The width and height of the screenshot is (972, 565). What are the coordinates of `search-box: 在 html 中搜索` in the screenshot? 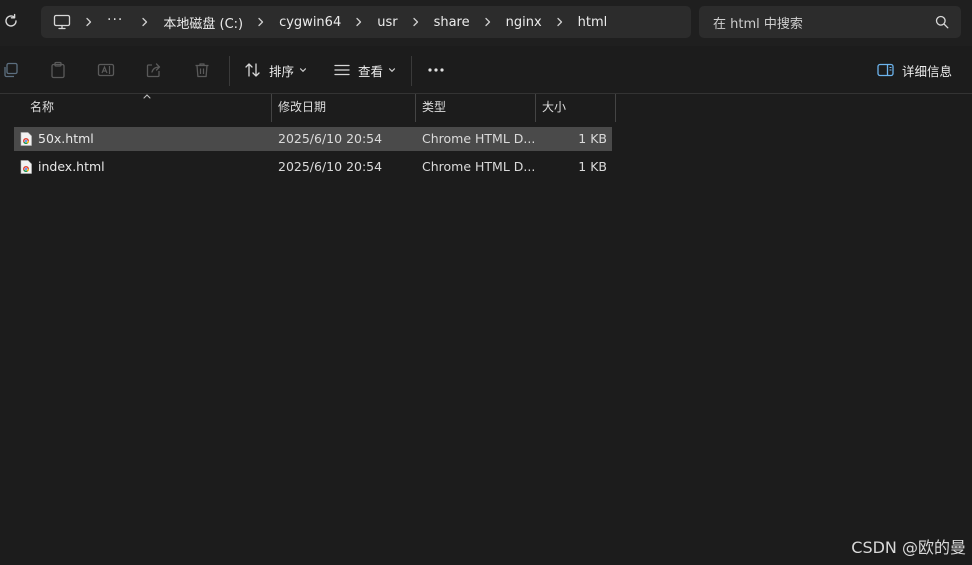 It's located at (830, 22).